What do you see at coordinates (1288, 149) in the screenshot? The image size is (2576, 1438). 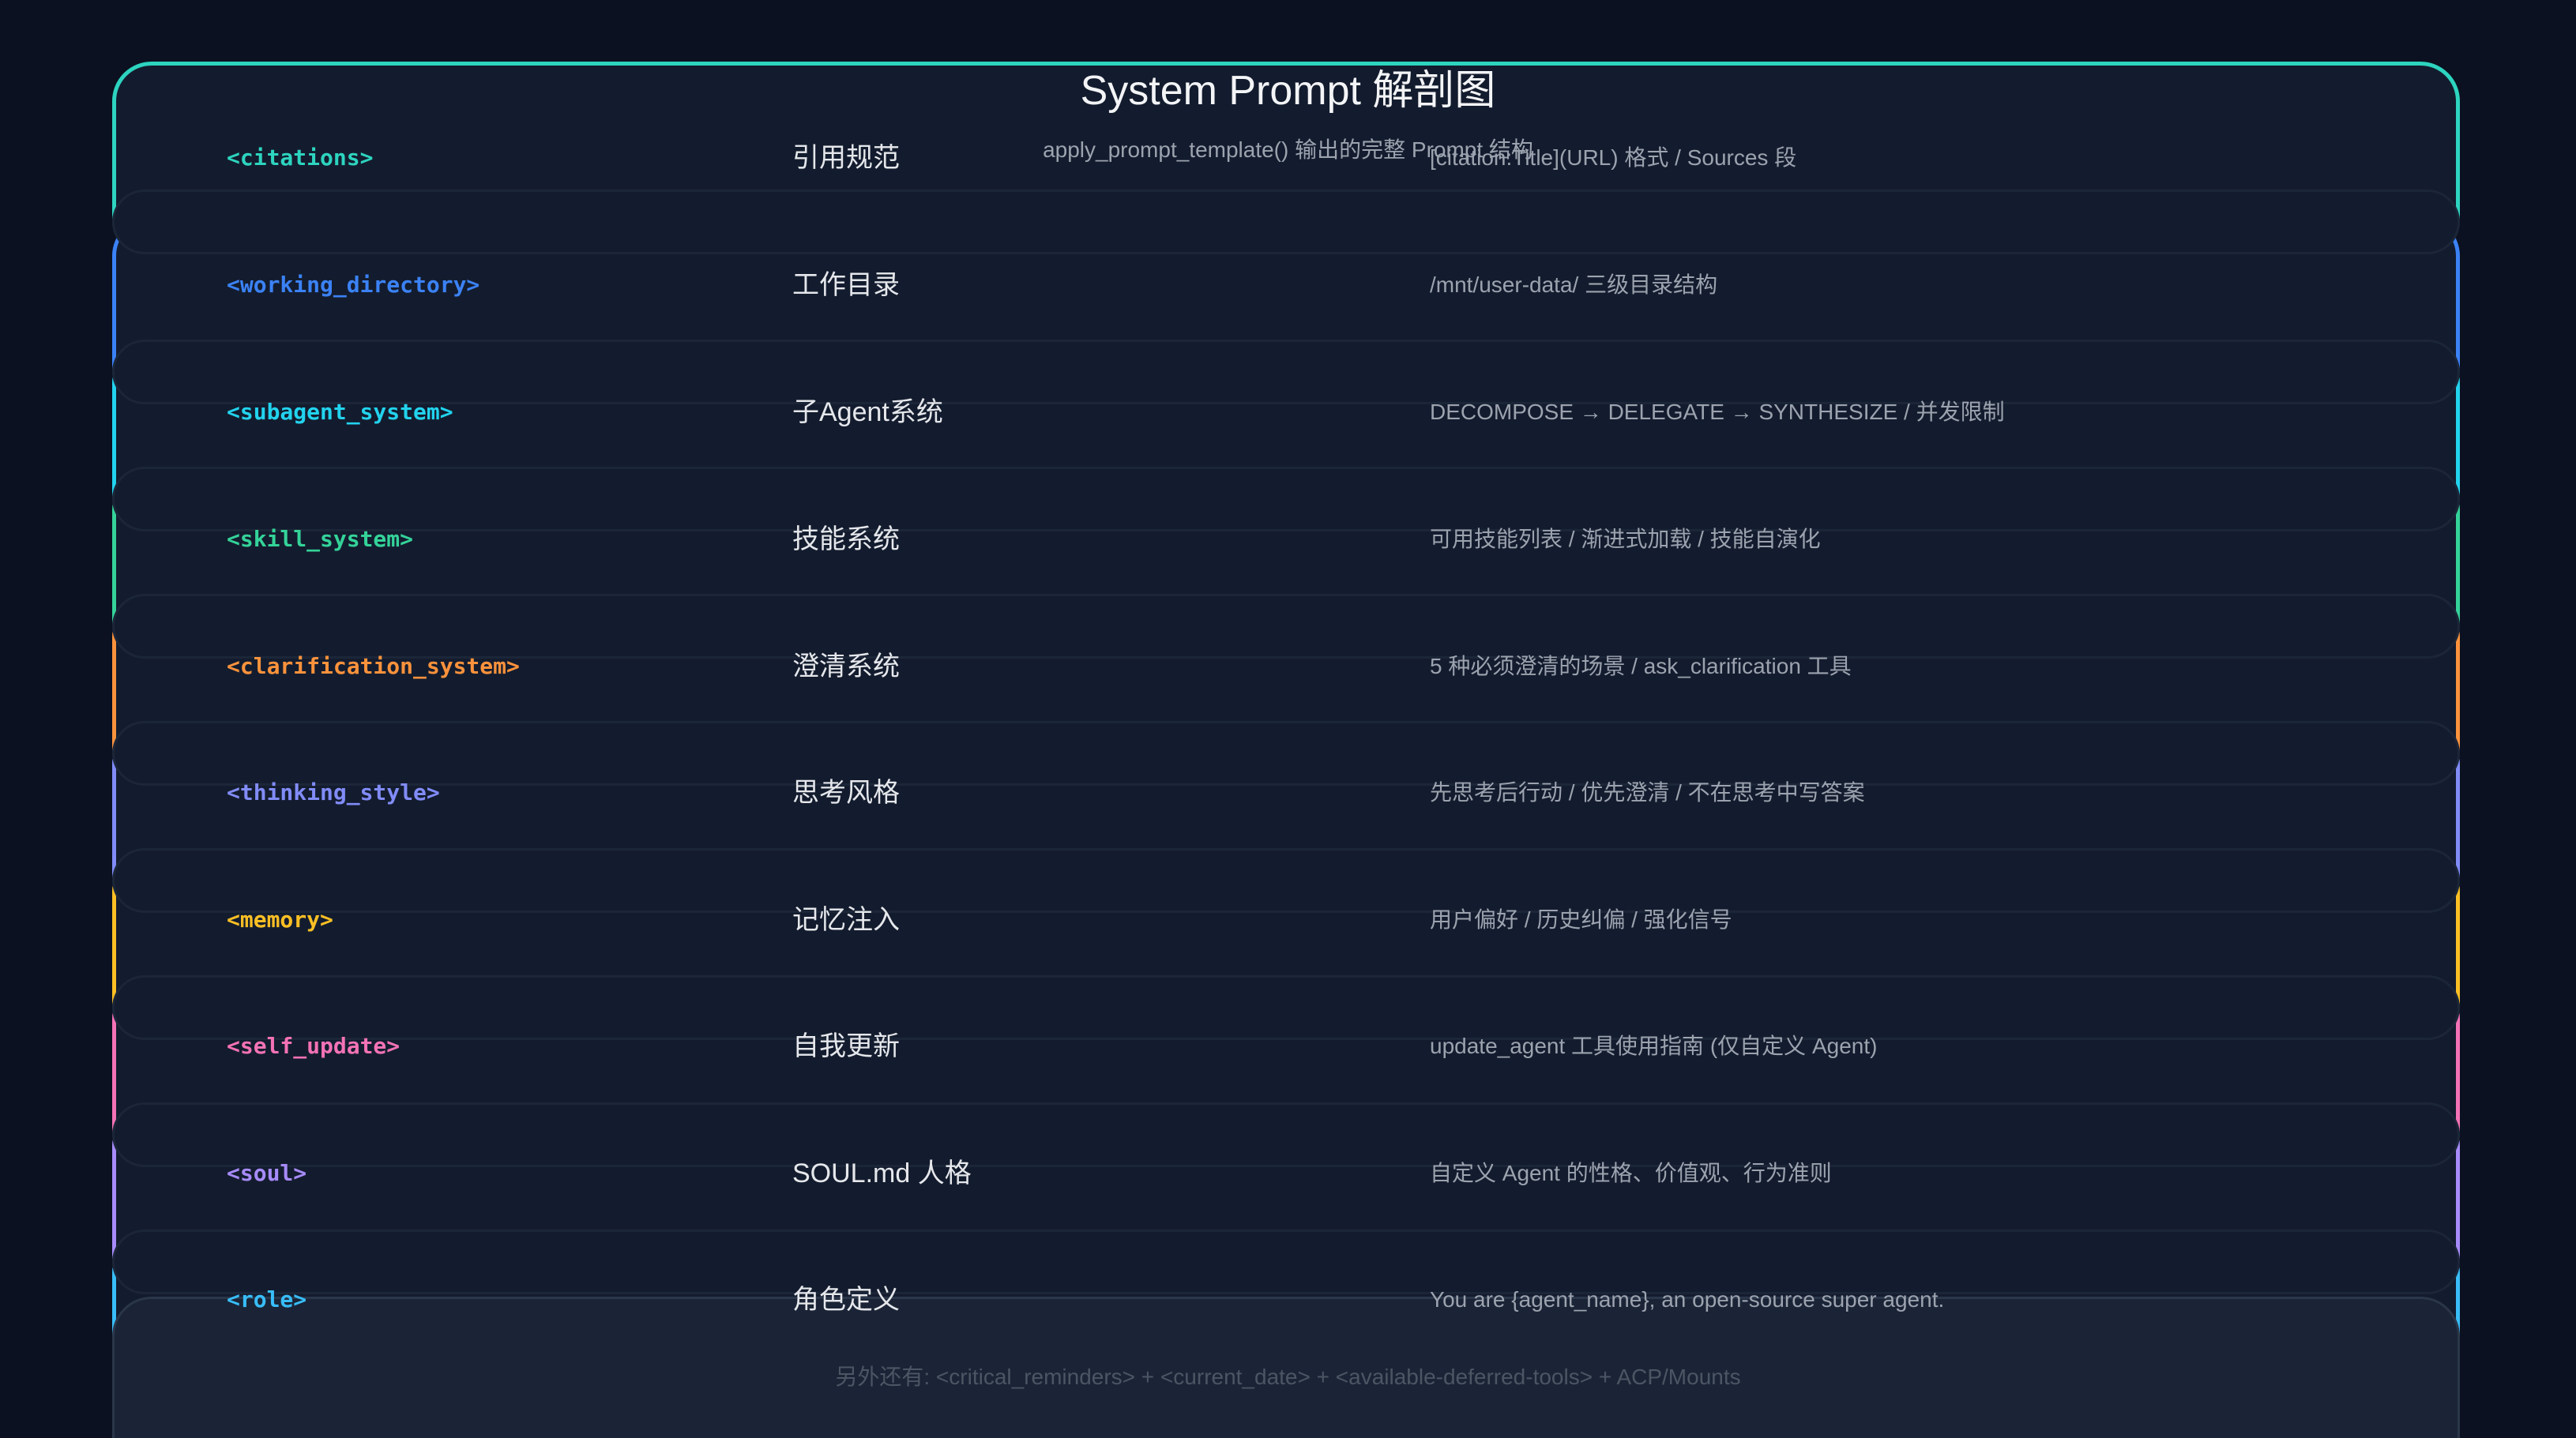 I see `diagram-subtitle: apply_prompt_template() 输出的完整 Prompt 结构` at bounding box center [1288, 149].